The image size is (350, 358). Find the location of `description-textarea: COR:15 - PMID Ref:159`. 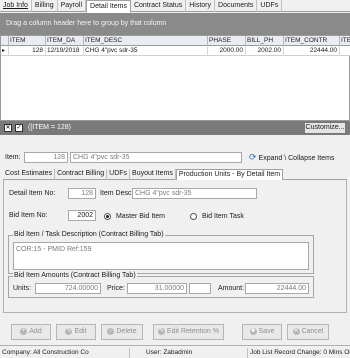

description-textarea: COR:15 - PMID Ref:159 is located at coordinates (161, 256).